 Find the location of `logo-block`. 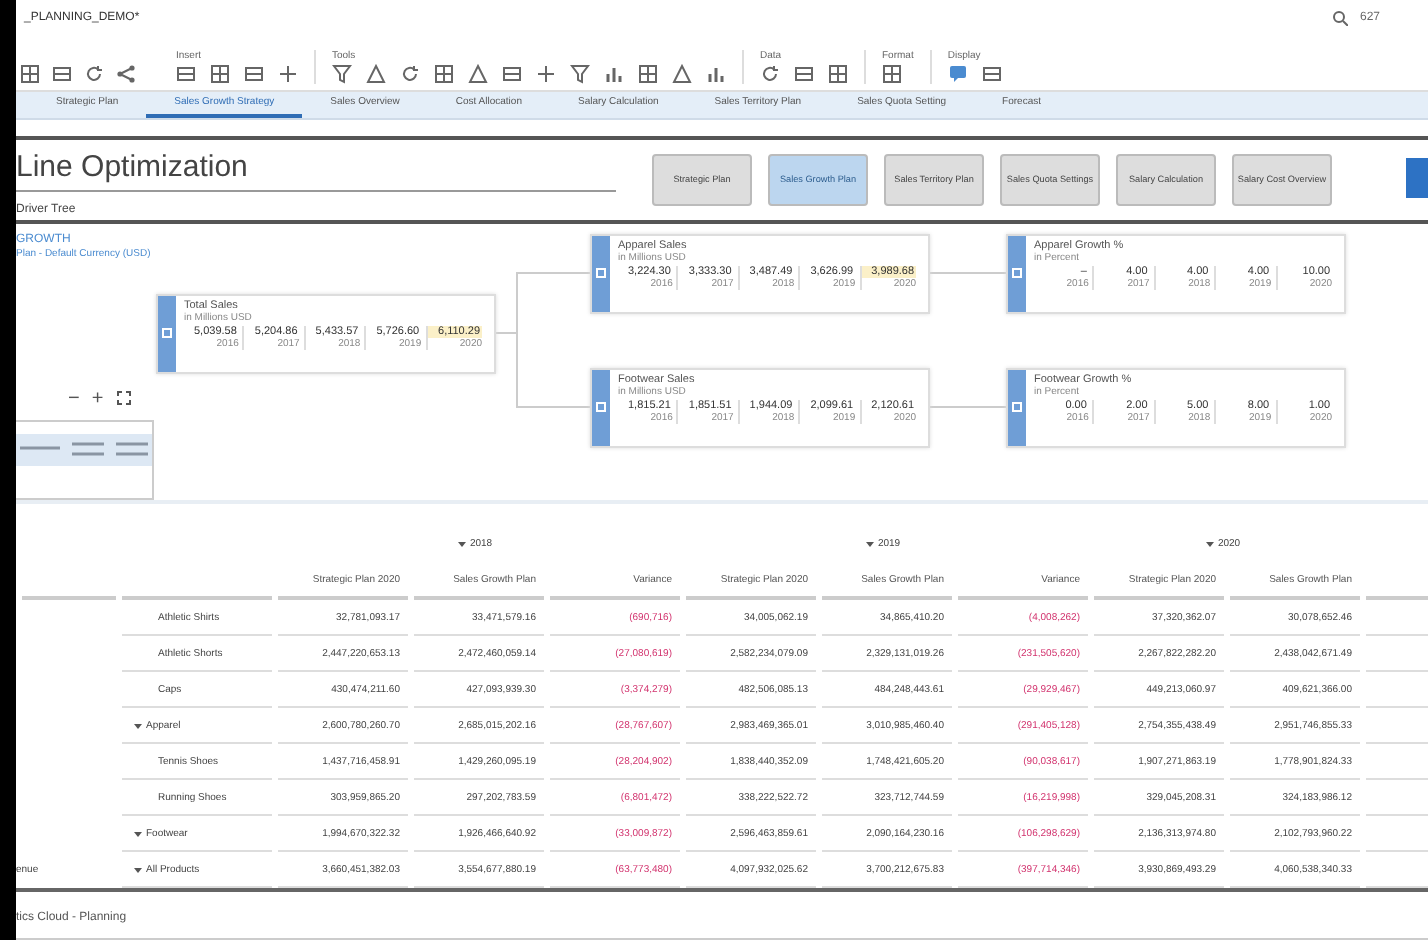

logo-block is located at coordinates (1417, 177).